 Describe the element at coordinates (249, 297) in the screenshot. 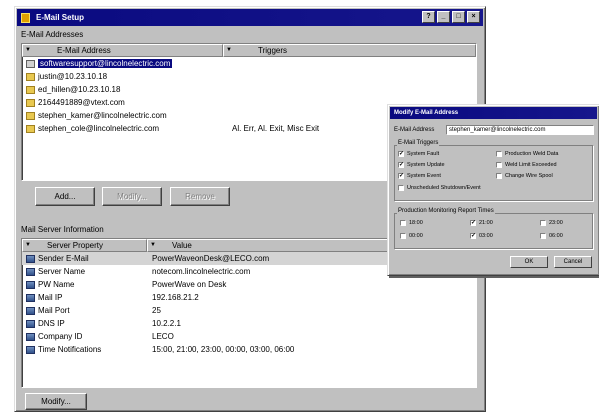

I see `server-row: Mail IP 192.168.21.2` at that location.